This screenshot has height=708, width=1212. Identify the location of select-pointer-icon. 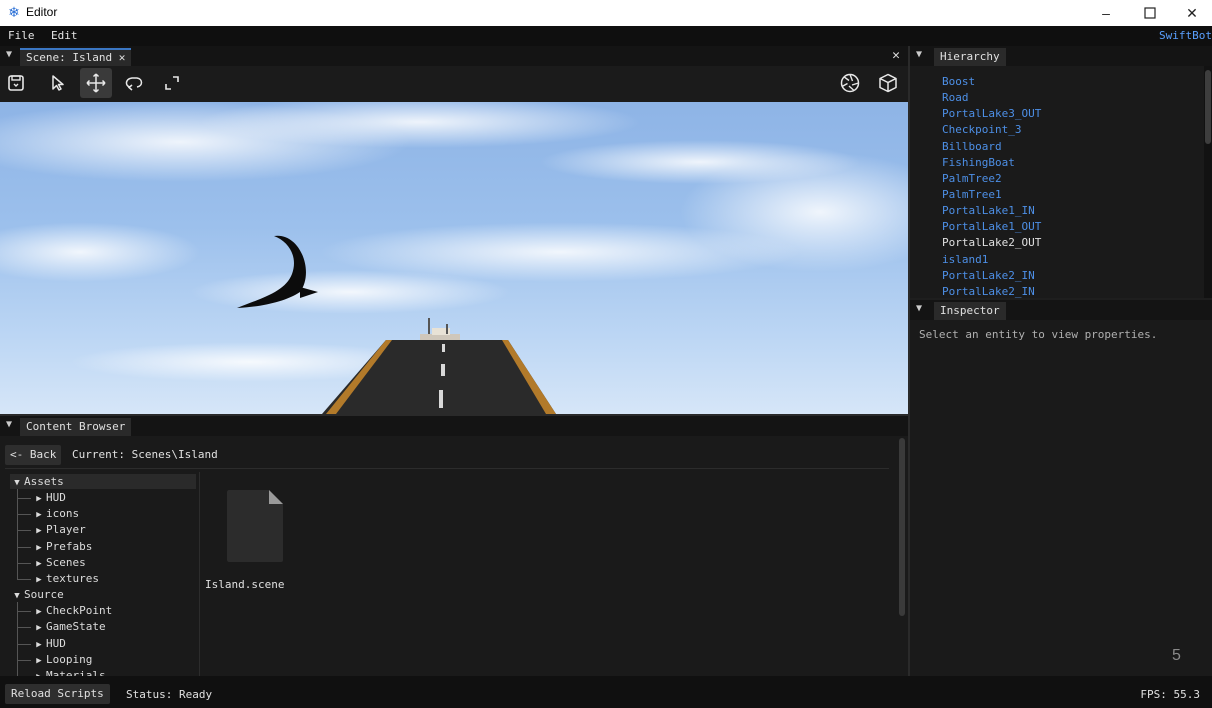
(58, 83).